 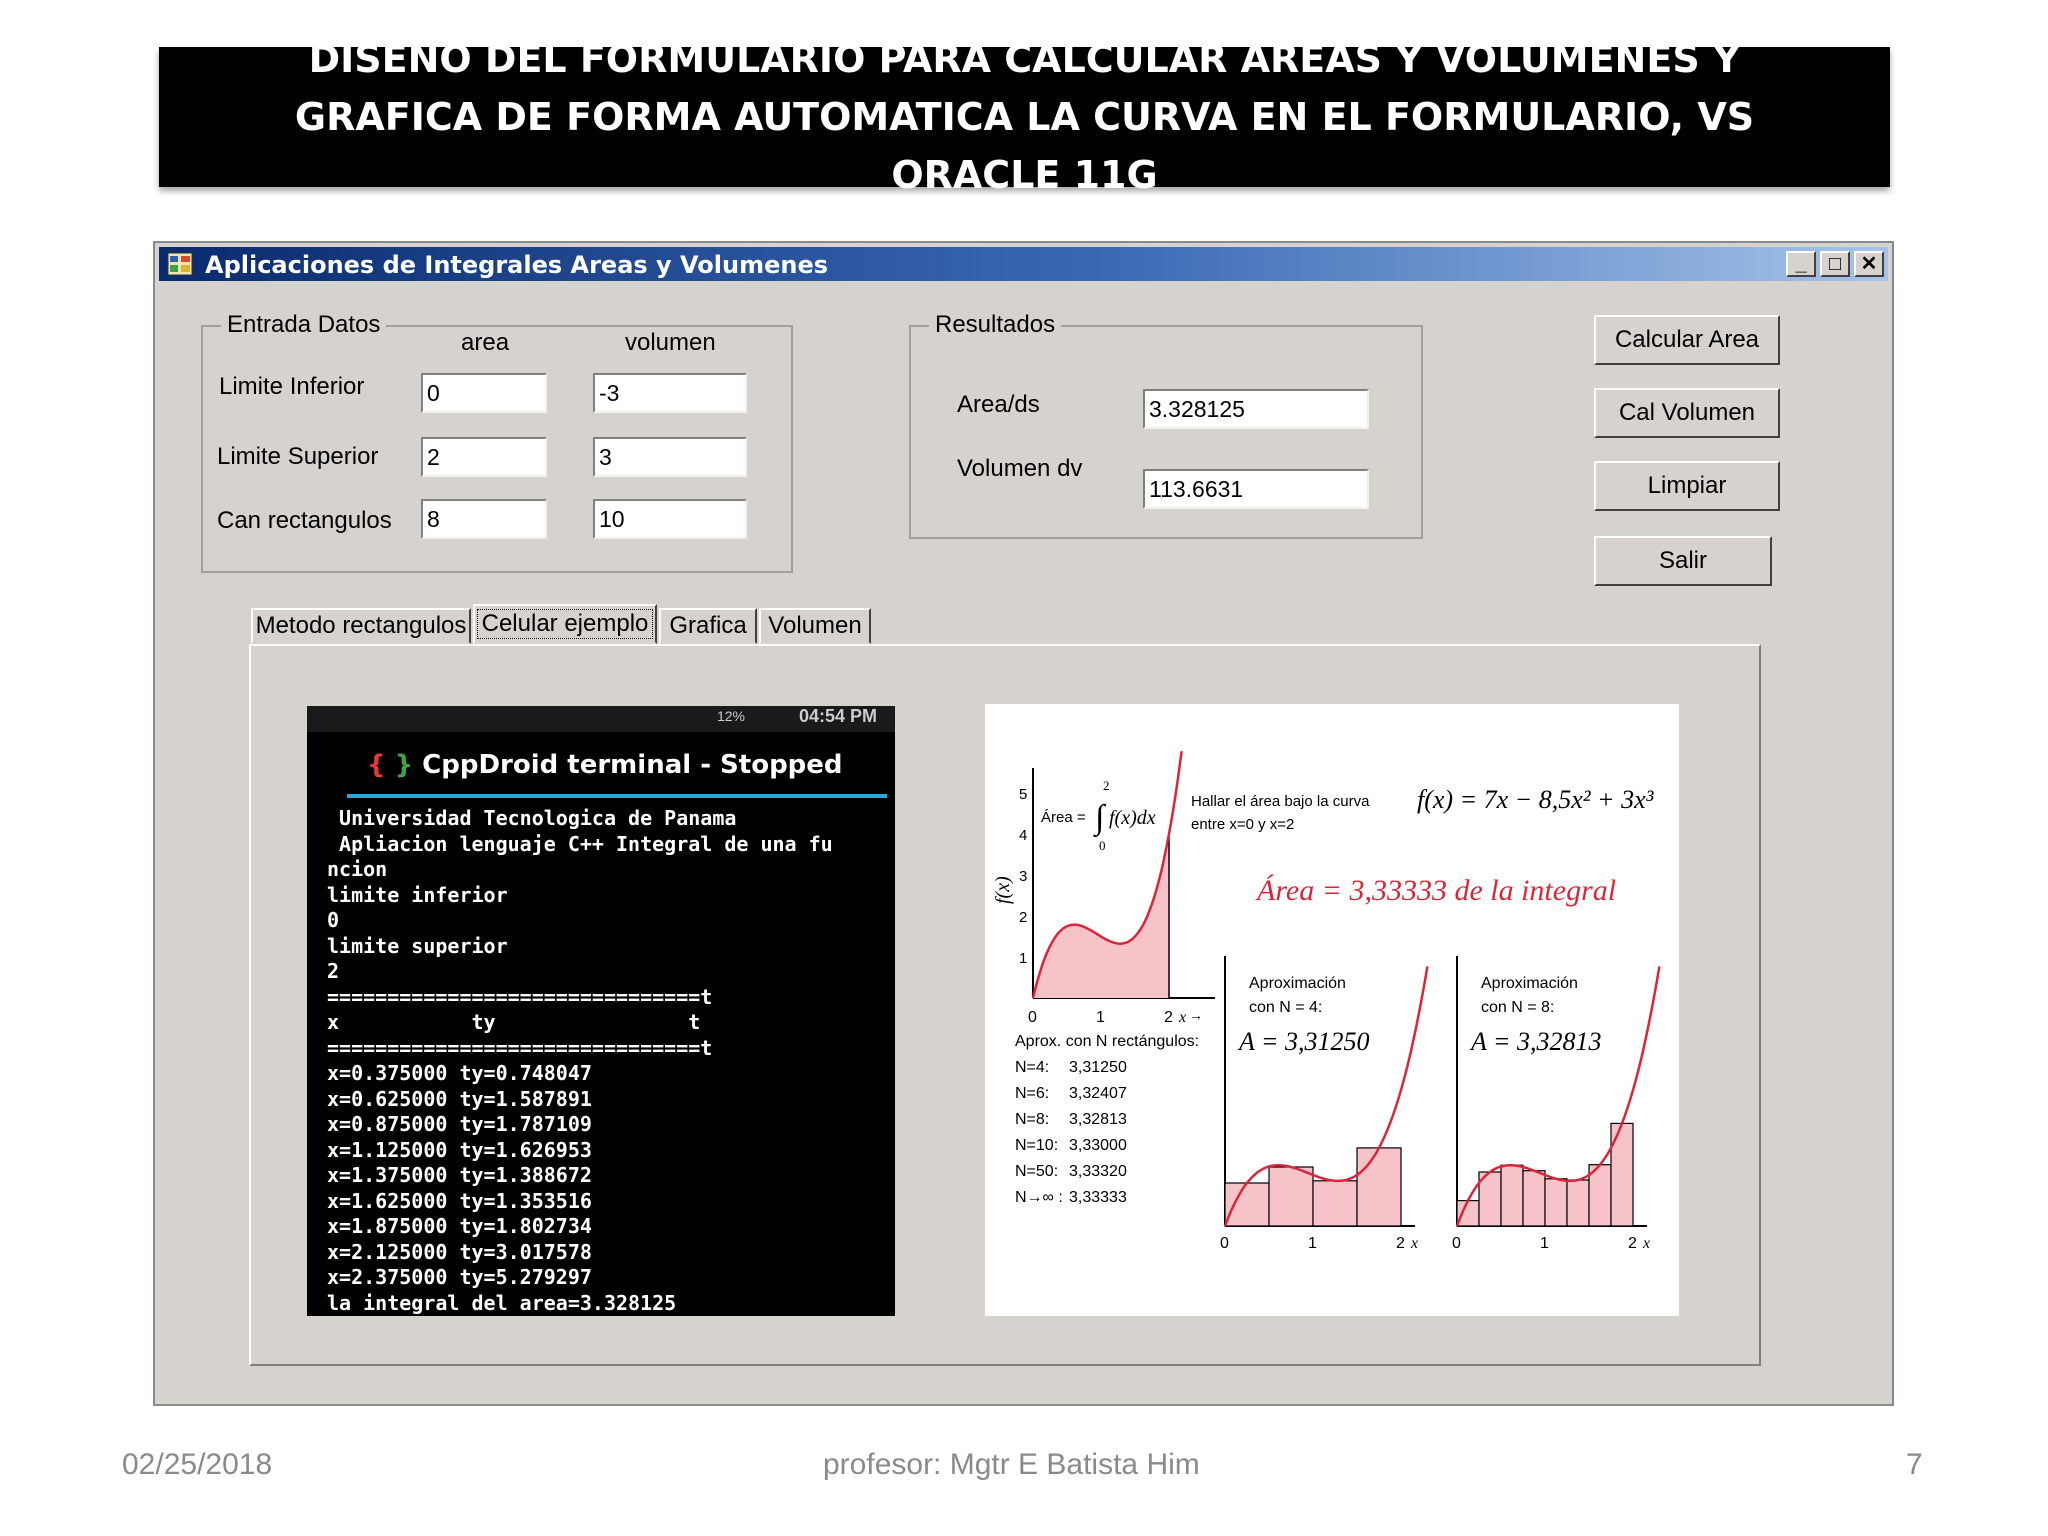 I want to click on maximize-button: □, so click(x=1835, y=264).